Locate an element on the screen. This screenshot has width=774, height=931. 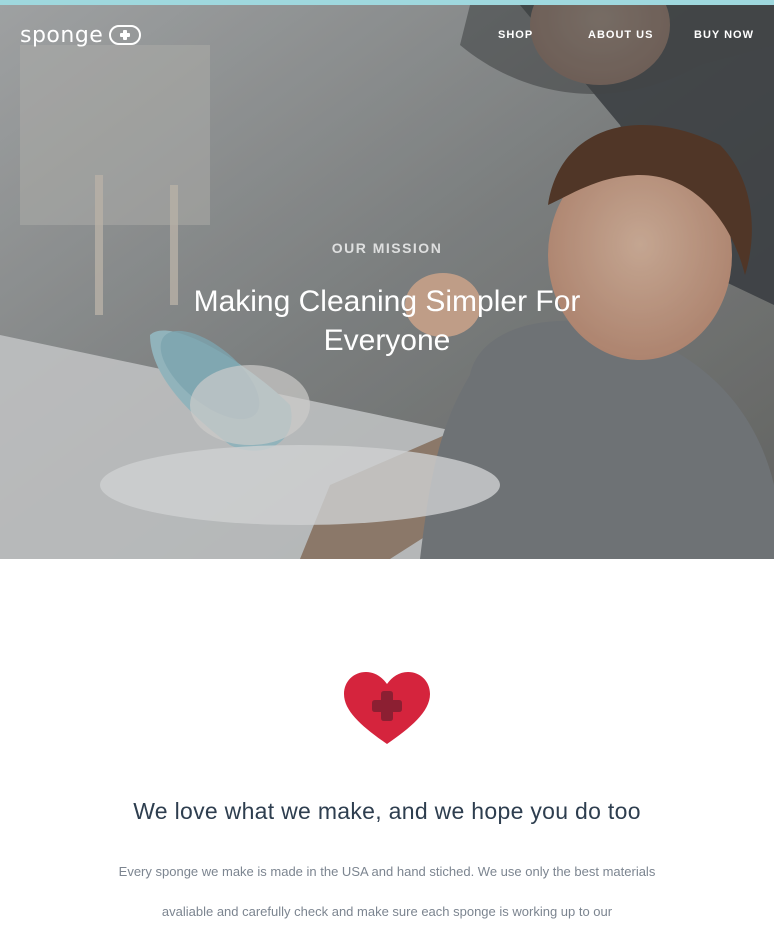
nav-buy-now: BUY NOW is located at coordinates (724, 35).